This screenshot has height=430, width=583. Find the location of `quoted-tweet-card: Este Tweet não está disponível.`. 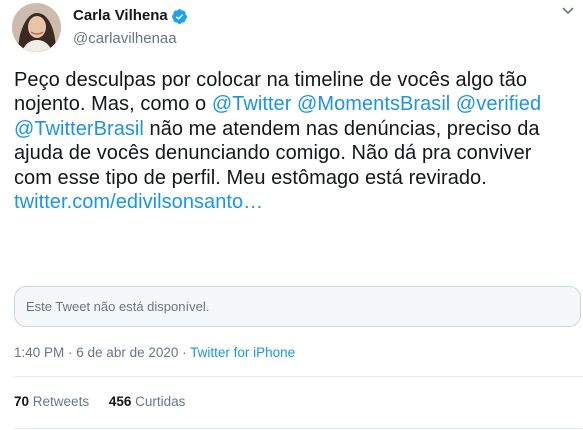

quoted-tweet-card: Este Tweet não está disponível. is located at coordinates (297, 306).